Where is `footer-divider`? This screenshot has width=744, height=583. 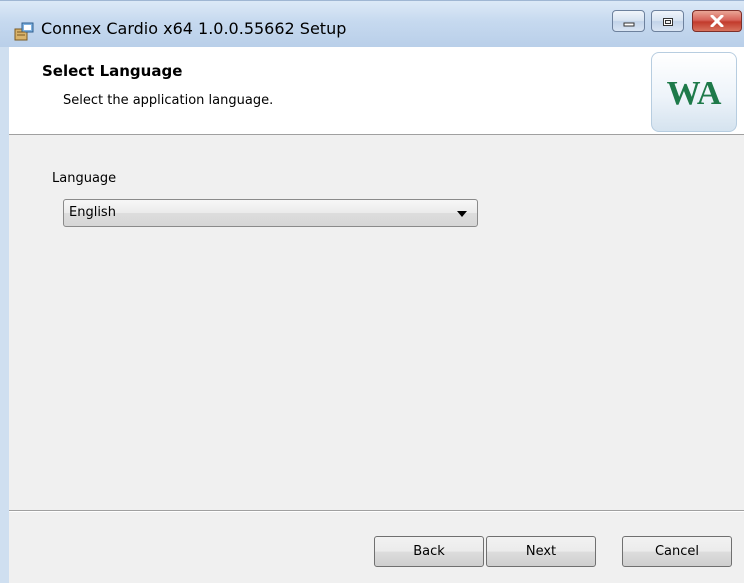
footer-divider is located at coordinates (376, 511).